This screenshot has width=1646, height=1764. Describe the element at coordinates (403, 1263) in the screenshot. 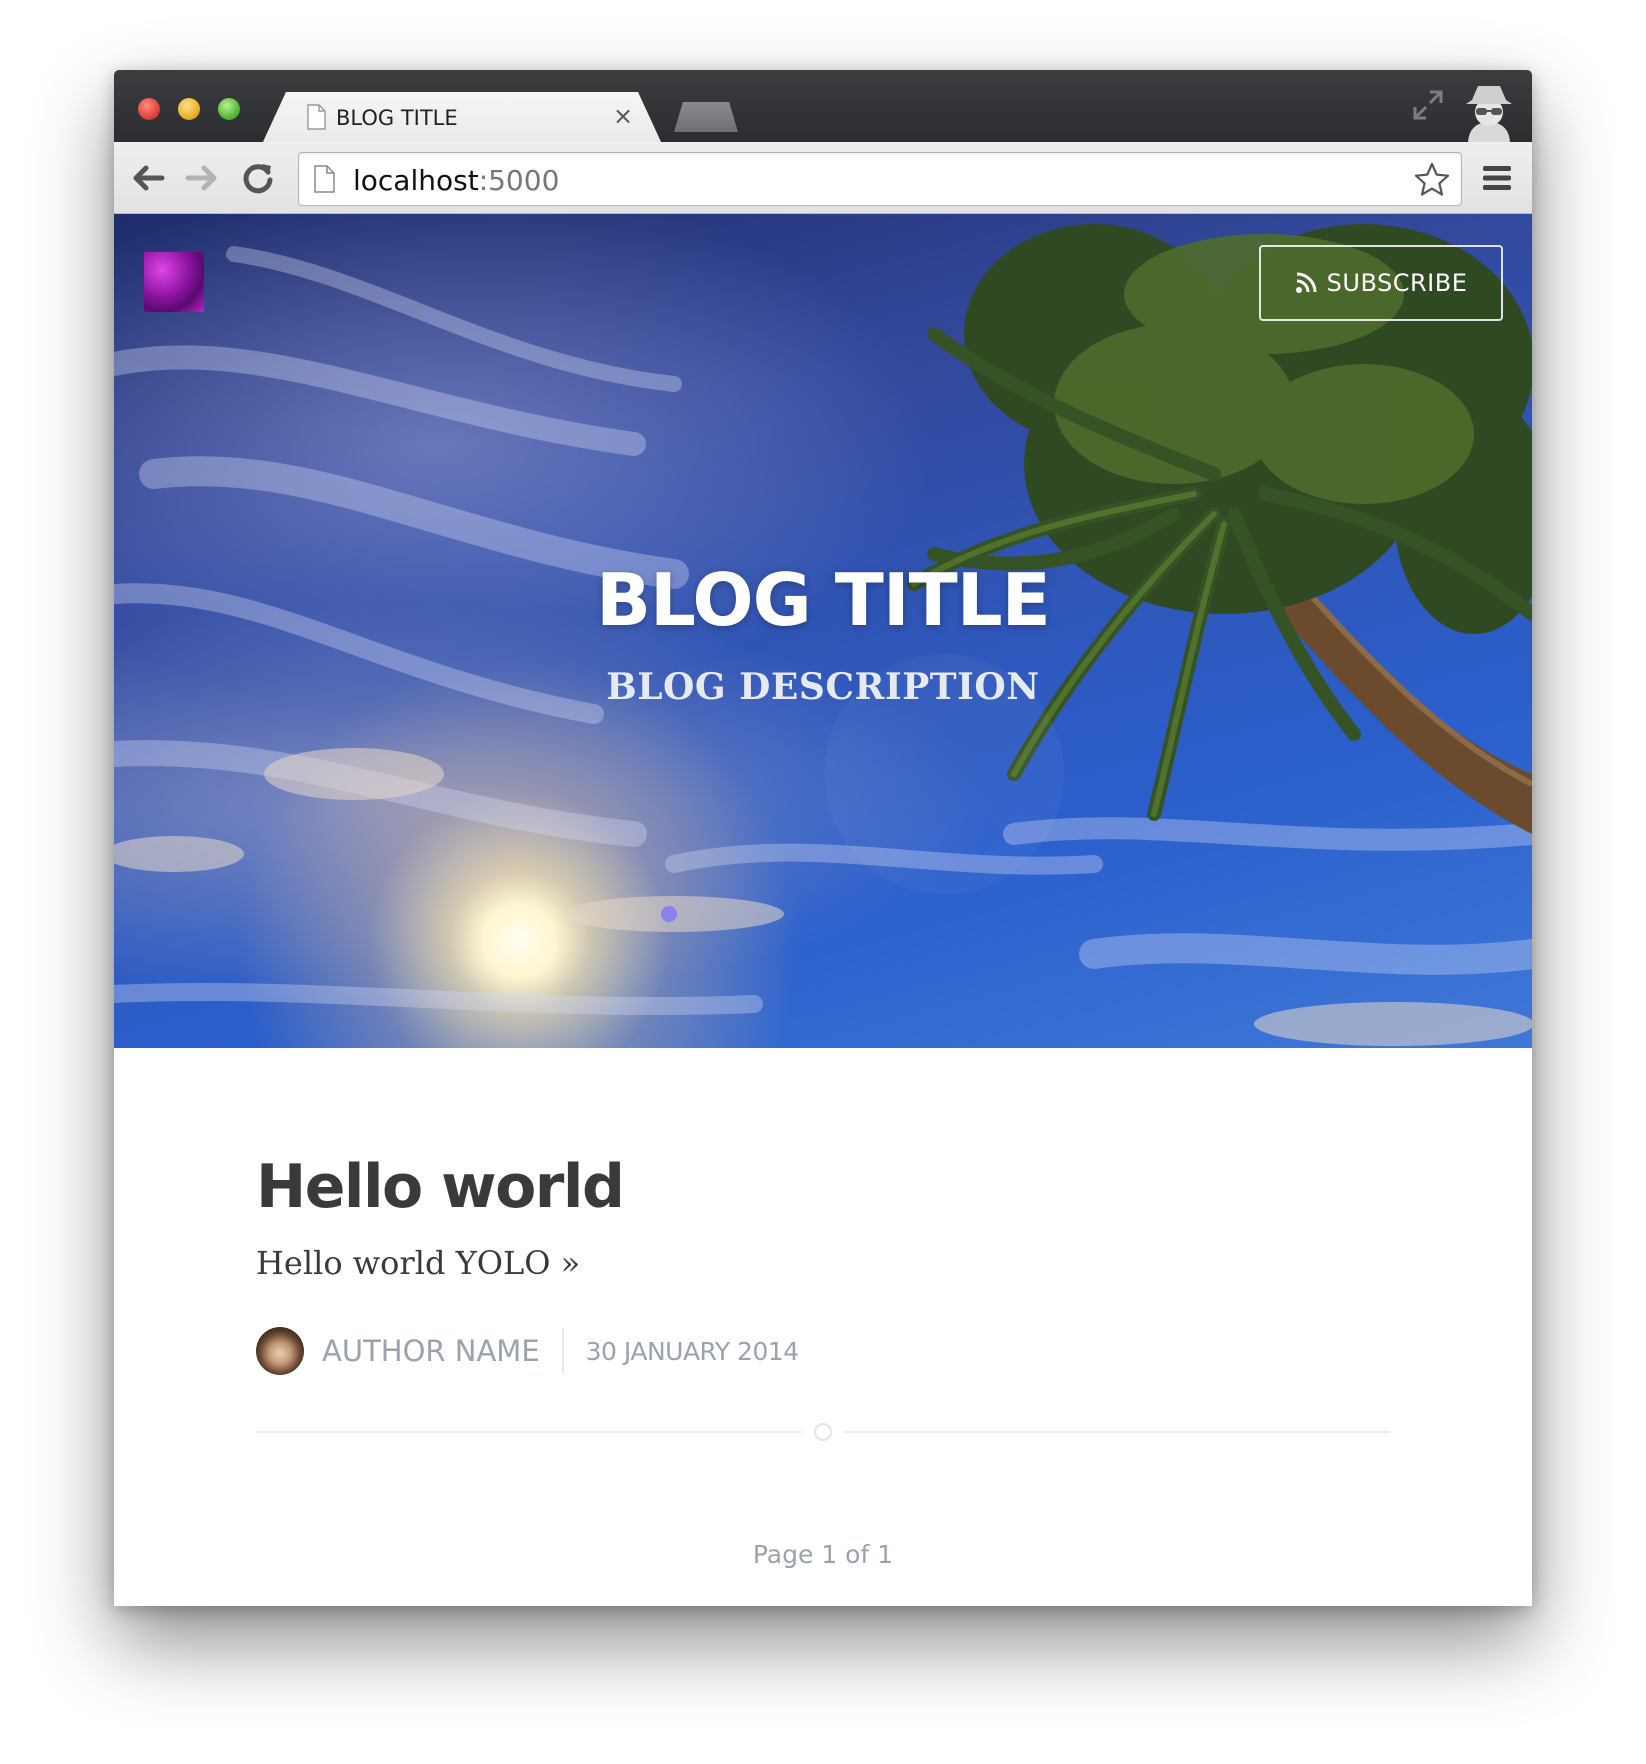

I see `post-excerpt-text: Hello world YOLO` at that location.